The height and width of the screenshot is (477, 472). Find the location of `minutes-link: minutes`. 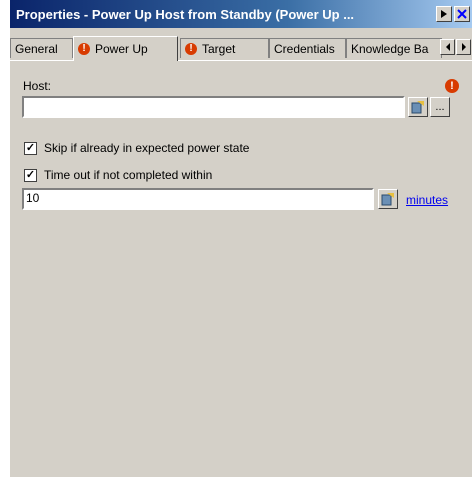

minutes-link: minutes is located at coordinates (427, 200).